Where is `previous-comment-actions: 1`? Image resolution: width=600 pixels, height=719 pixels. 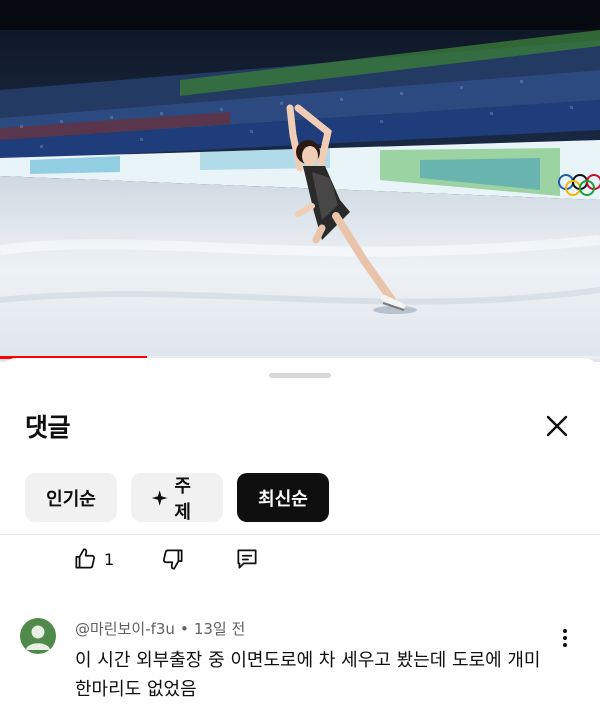
previous-comment-actions: 1 is located at coordinates (166, 559).